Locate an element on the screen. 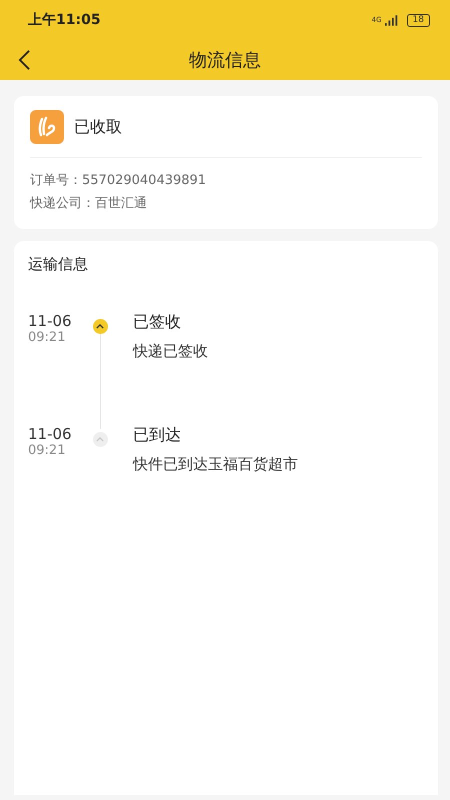 Image resolution: width=450 pixels, height=800 pixels. page-title: 物流信息 is located at coordinates (225, 60).